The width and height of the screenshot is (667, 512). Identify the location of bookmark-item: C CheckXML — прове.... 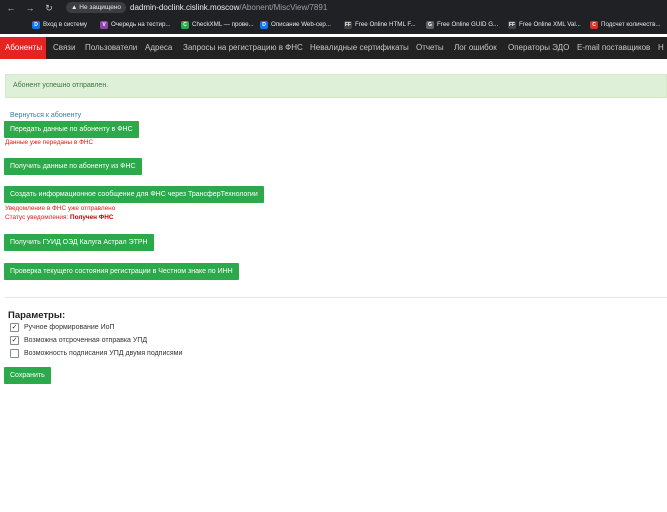
(217, 25).